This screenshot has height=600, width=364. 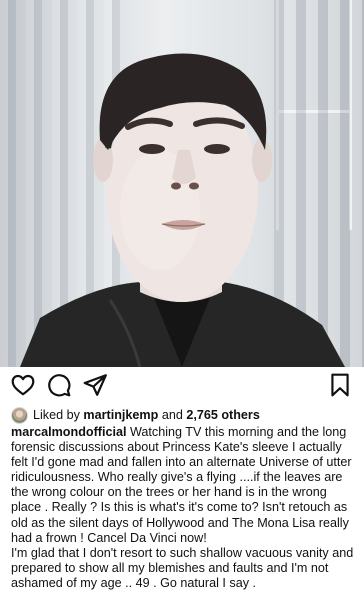 What do you see at coordinates (68, 432) in the screenshot?
I see `caption-username-link: marcalmondofficial` at bounding box center [68, 432].